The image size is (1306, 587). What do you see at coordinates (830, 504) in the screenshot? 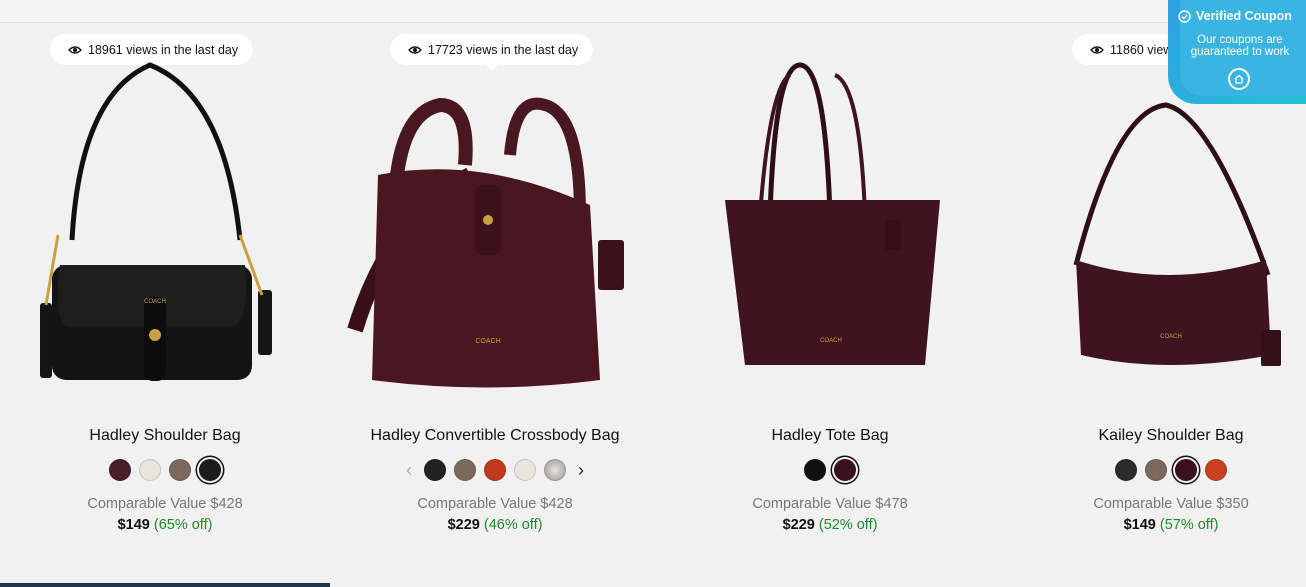
I see `comparable-value: Comparable Value $478` at bounding box center [830, 504].